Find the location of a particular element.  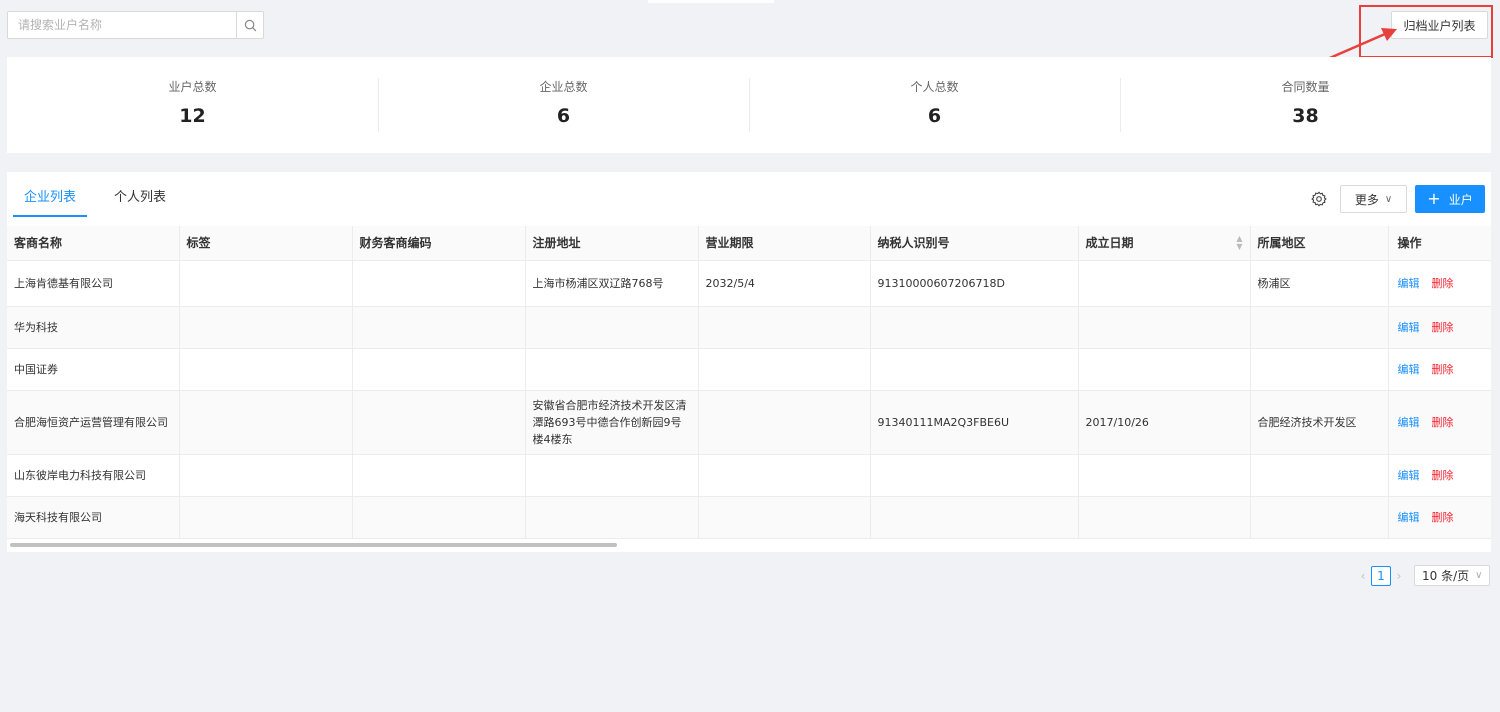

cell-tax-id: 91310000607206718D is located at coordinates (974, 283).